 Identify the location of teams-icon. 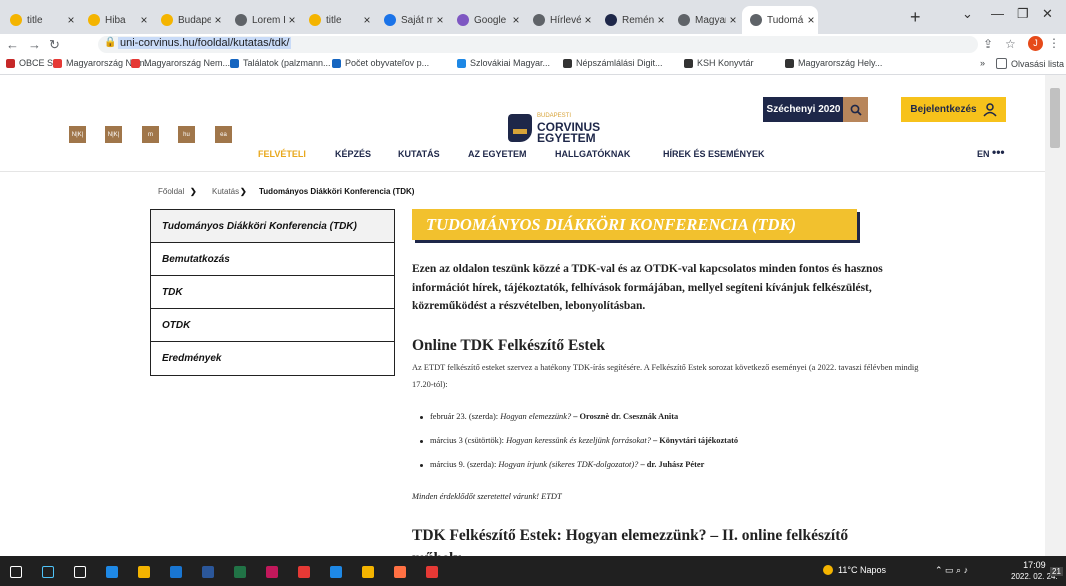
(336, 572).